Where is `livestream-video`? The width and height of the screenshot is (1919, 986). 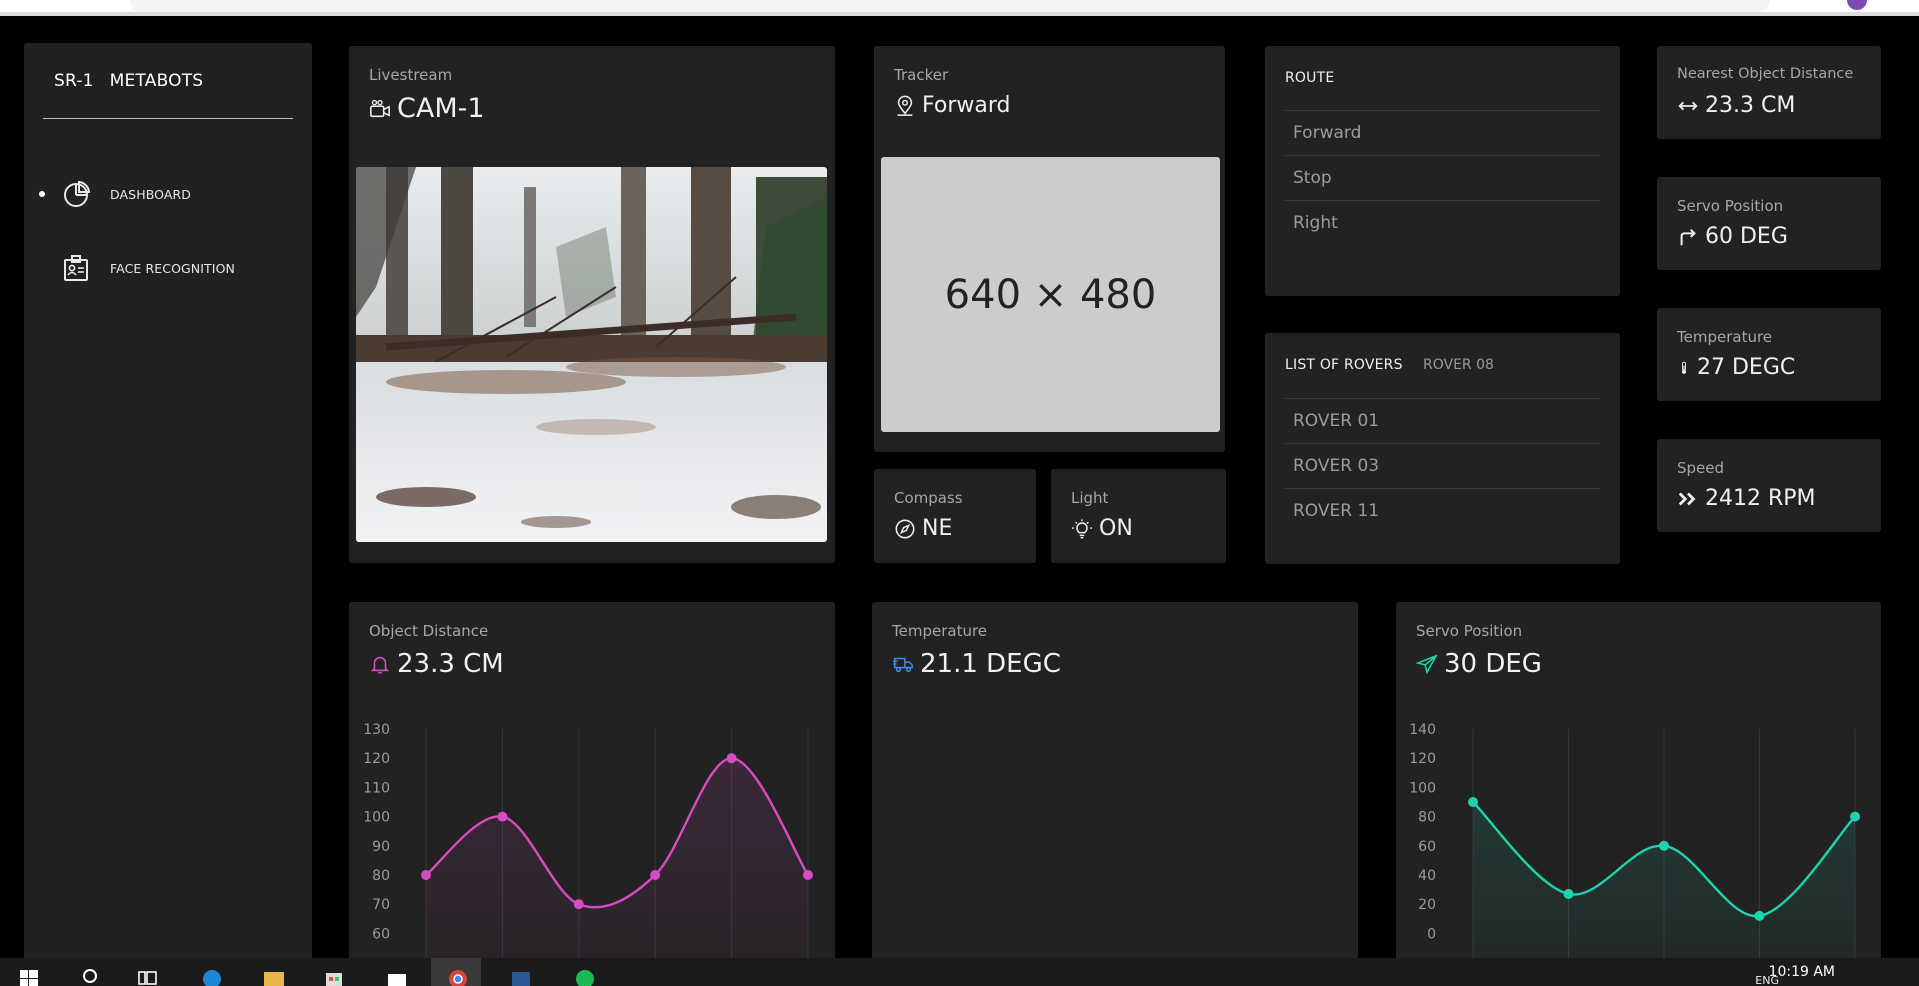 livestream-video is located at coordinates (591, 354).